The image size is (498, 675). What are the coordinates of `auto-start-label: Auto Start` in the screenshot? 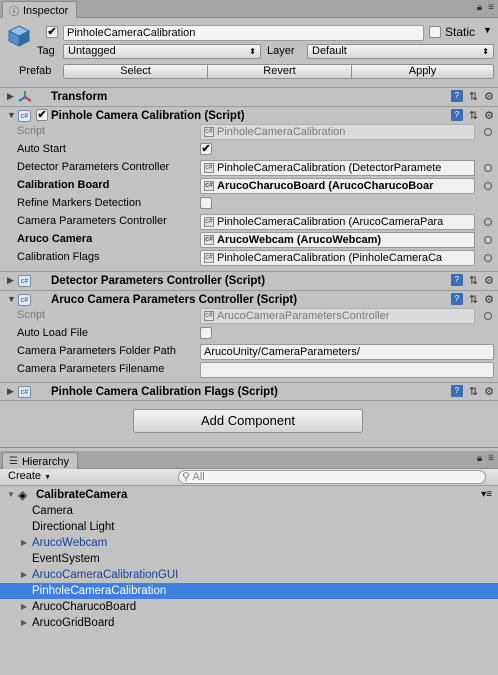 It's located at (41, 149).